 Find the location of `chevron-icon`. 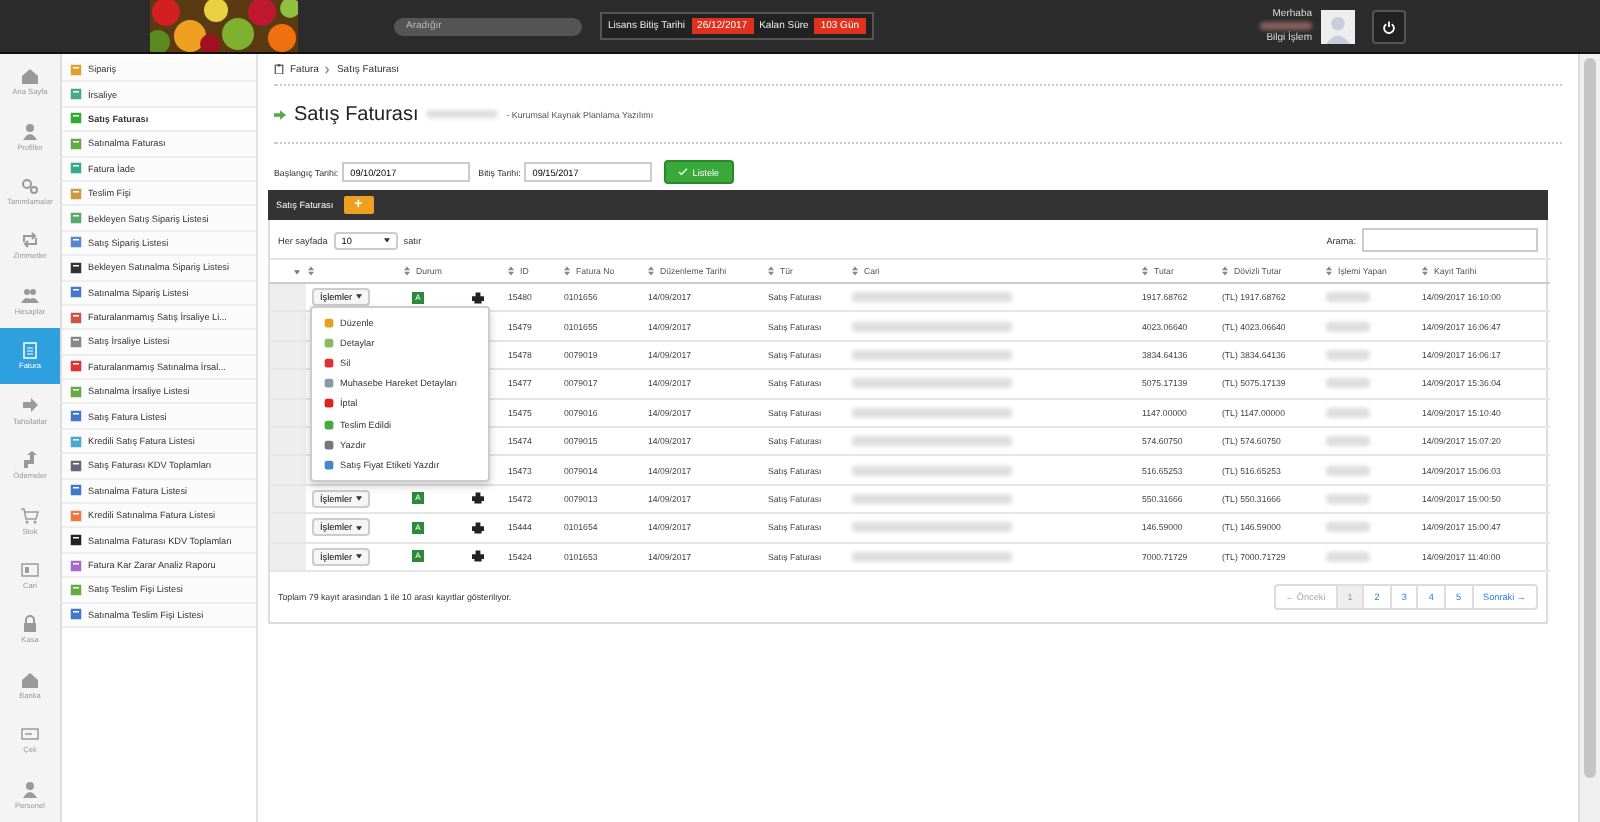

chevron-icon is located at coordinates (327, 69).